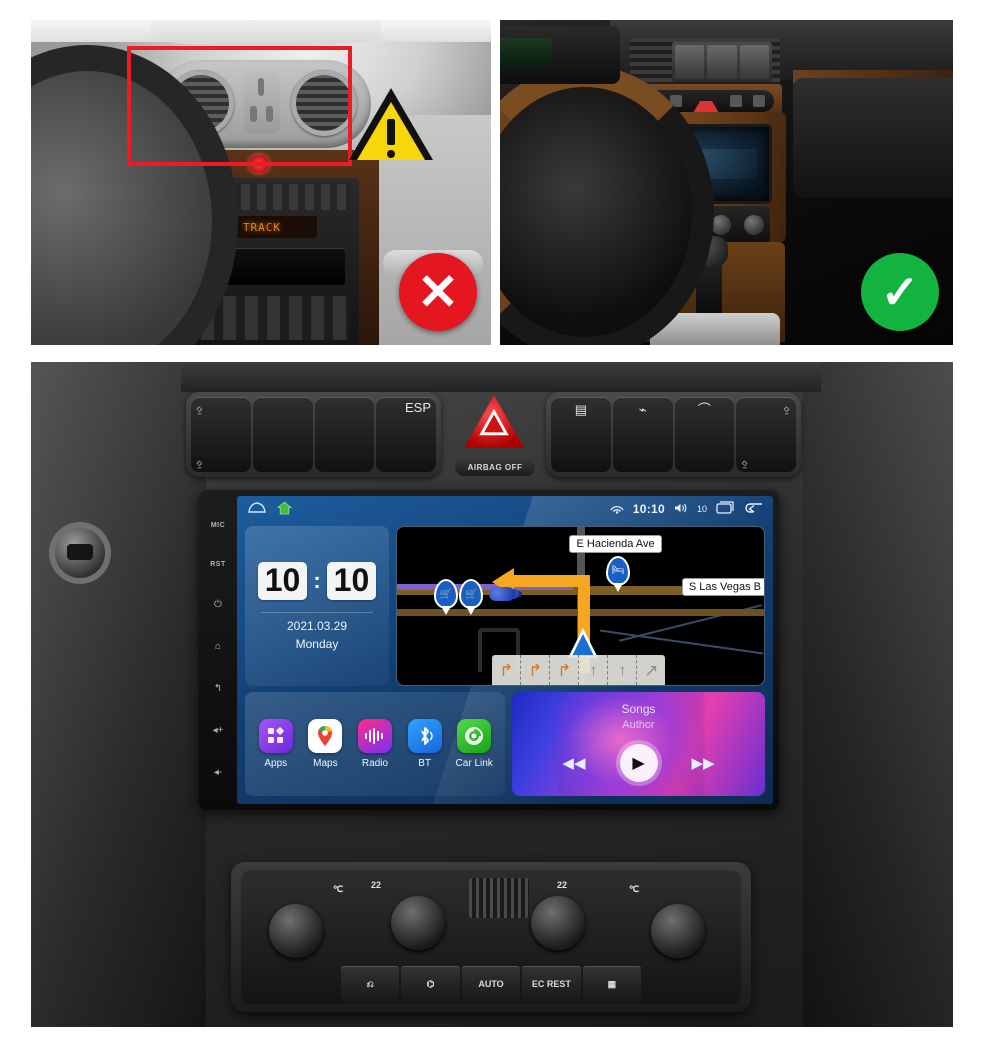  Describe the element at coordinates (638, 709) in the screenshot. I see `track-title: Songs` at that location.